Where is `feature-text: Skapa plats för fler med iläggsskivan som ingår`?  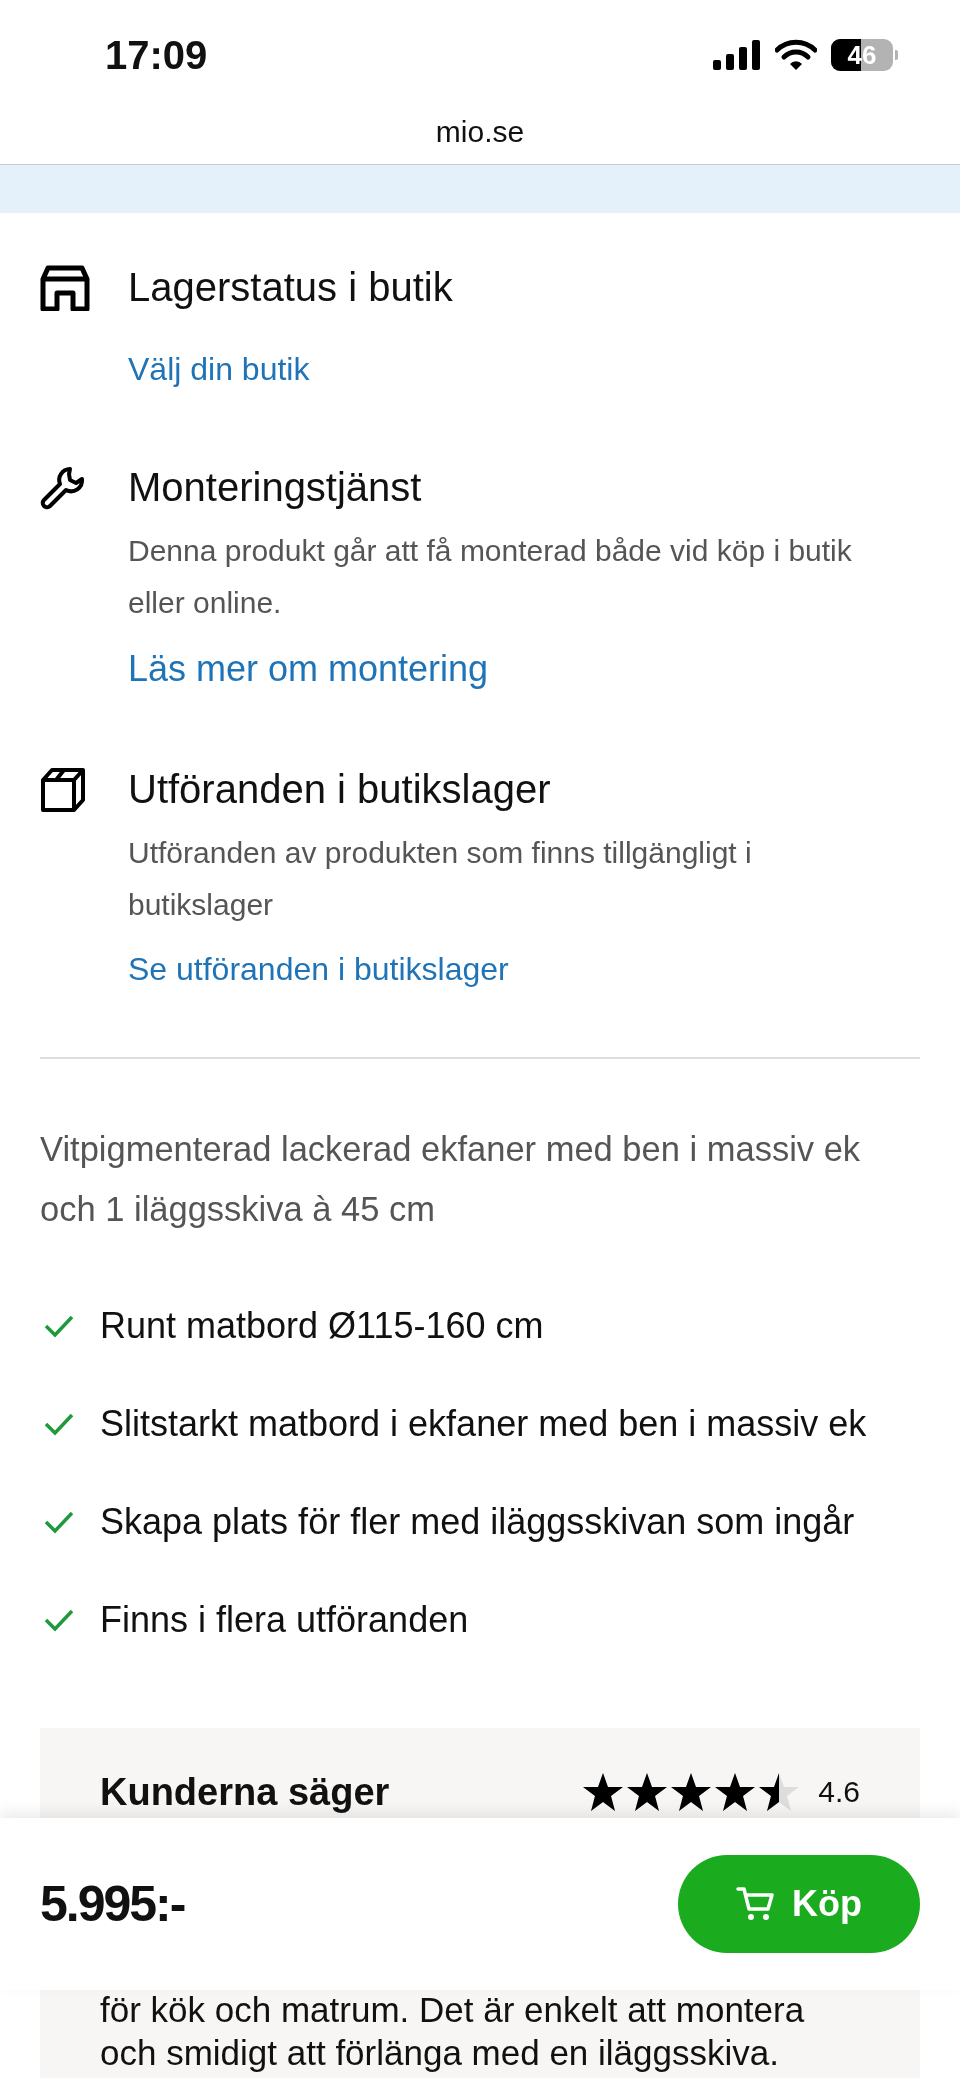
feature-text: Skapa plats för fler med iläggsskivan som ingår is located at coordinates (477, 1522).